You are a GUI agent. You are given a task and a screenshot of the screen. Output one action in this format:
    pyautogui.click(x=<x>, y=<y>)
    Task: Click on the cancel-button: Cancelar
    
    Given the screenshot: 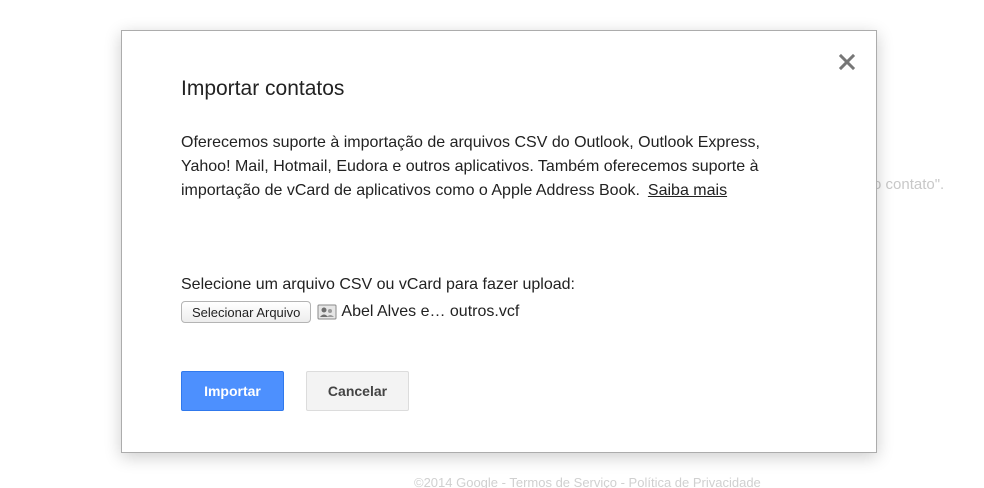 What is the action you would take?
    pyautogui.click(x=357, y=391)
    